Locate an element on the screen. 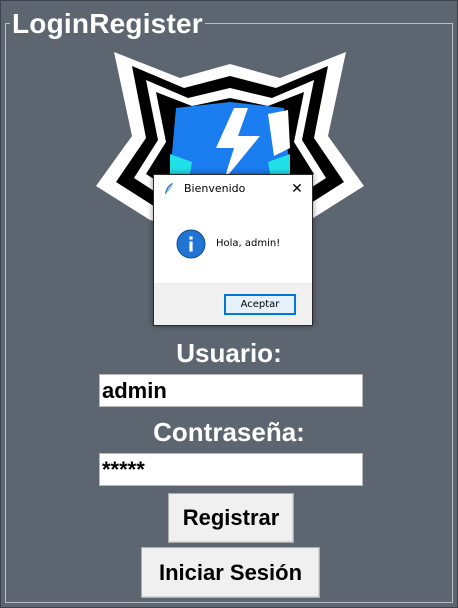  dialog-footer: Aceptar is located at coordinates (233, 304).